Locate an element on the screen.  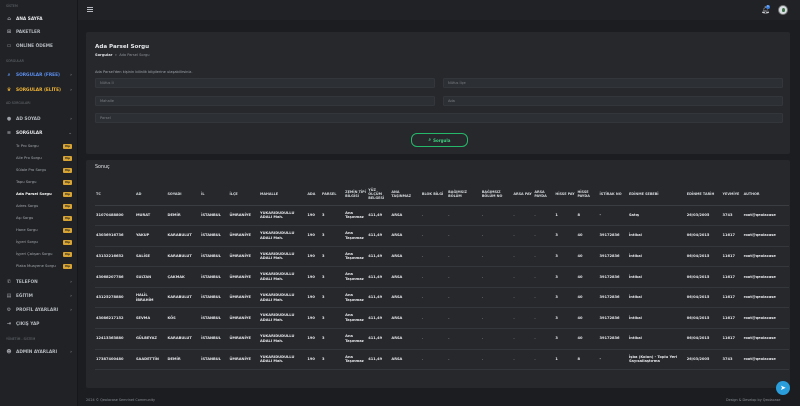
sidebar-subitem: Sülale Pro Sorgu Vip is located at coordinates (39, 170).